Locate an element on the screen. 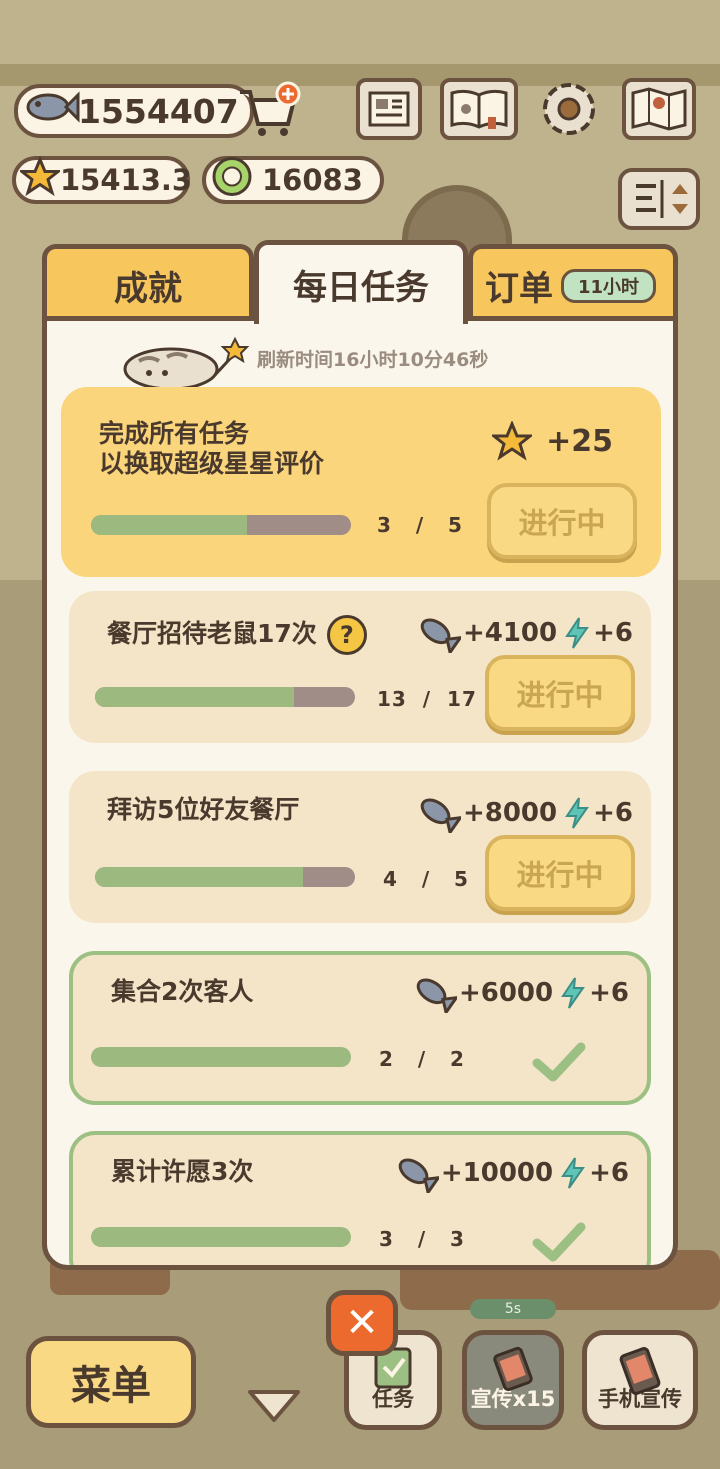  refresh-timer: 刷新时间16小时10分46秒 is located at coordinates (373, 360).